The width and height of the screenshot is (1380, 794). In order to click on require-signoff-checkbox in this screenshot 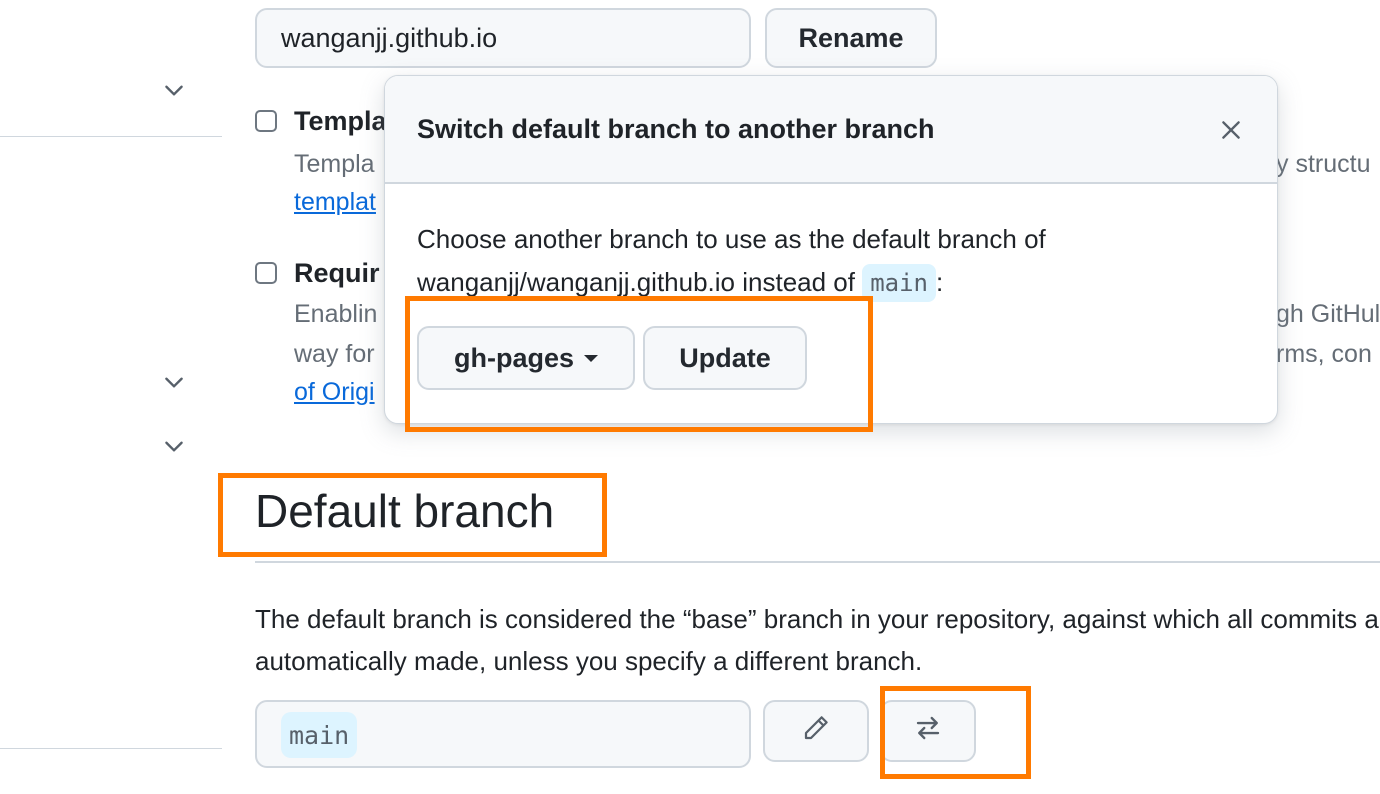, I will do `click(266, 273)`.